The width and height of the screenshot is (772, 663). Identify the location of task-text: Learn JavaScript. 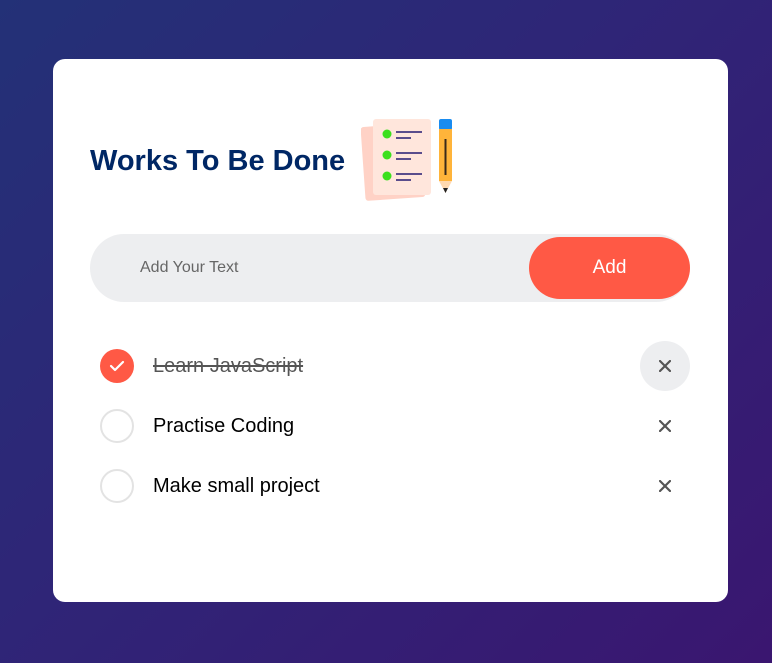
(228, 366).